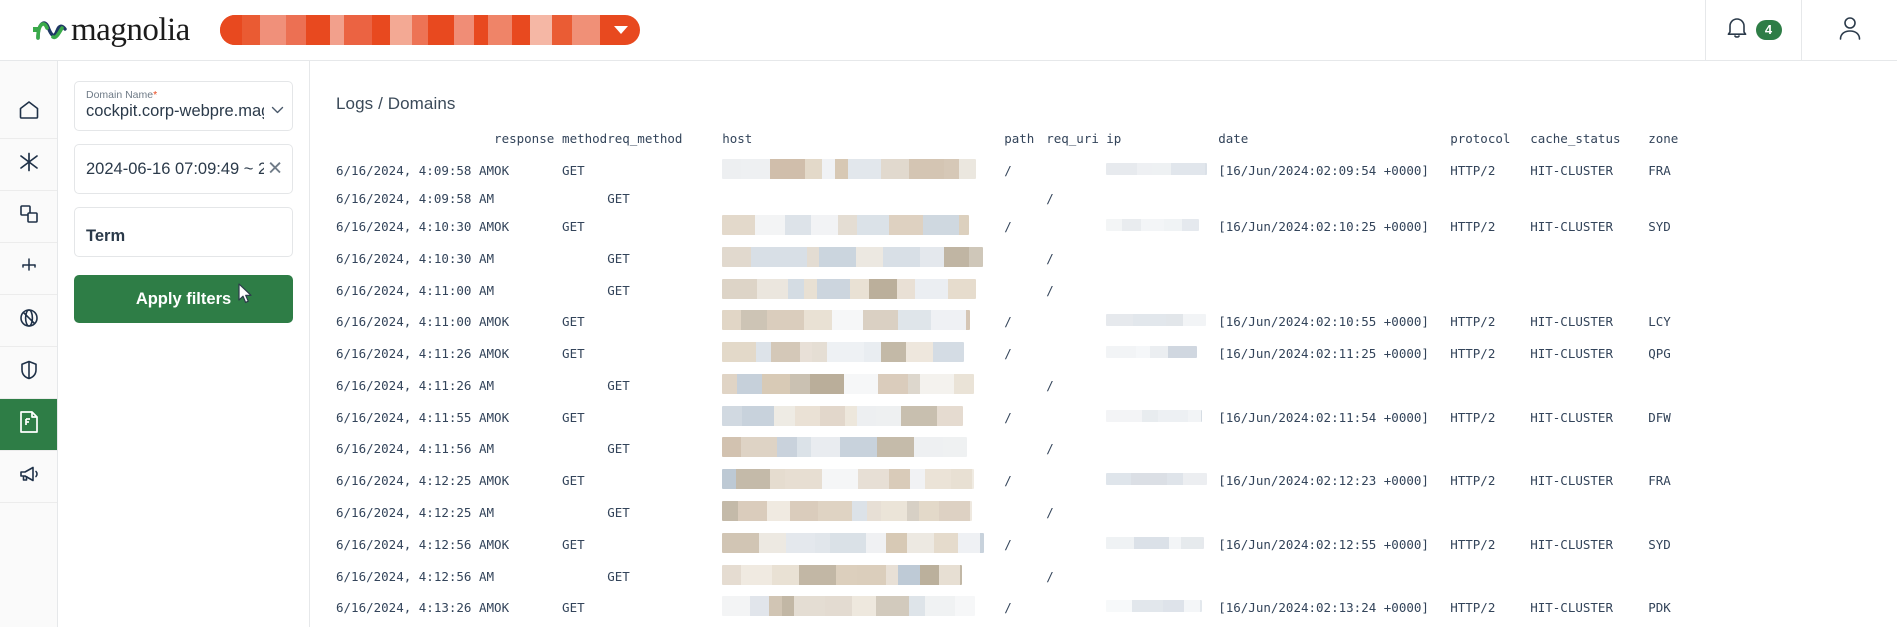  What do you see at coordinates (28, 425) in the screenshot?
I see `sidebar-item-logs` at bounding box center [28, 425].